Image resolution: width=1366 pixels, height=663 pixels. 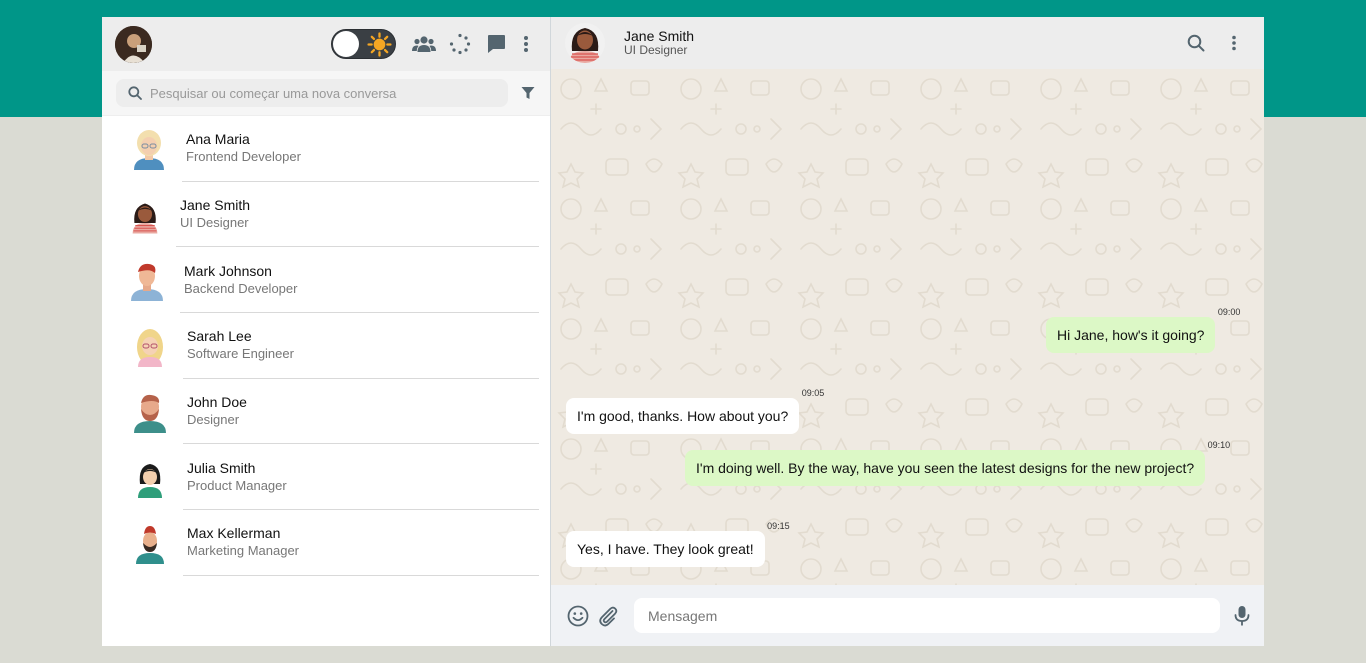 I want to click on toggle-knob, so click(x=346, y=44).